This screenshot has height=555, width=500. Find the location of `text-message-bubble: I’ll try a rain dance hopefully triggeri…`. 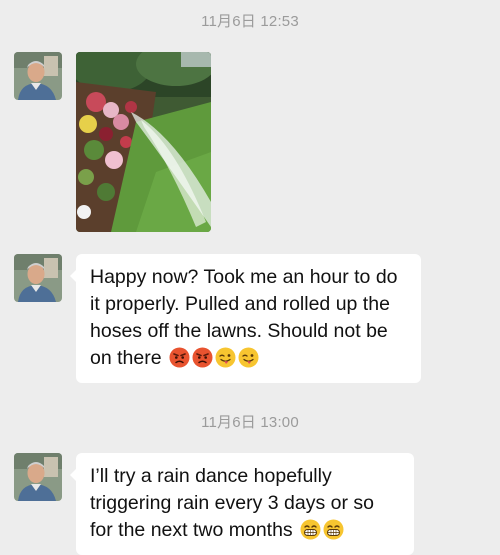

text-message-bubble: I’ll try a rain dance hopefully triggeri… is located at coordinates (242, 504).